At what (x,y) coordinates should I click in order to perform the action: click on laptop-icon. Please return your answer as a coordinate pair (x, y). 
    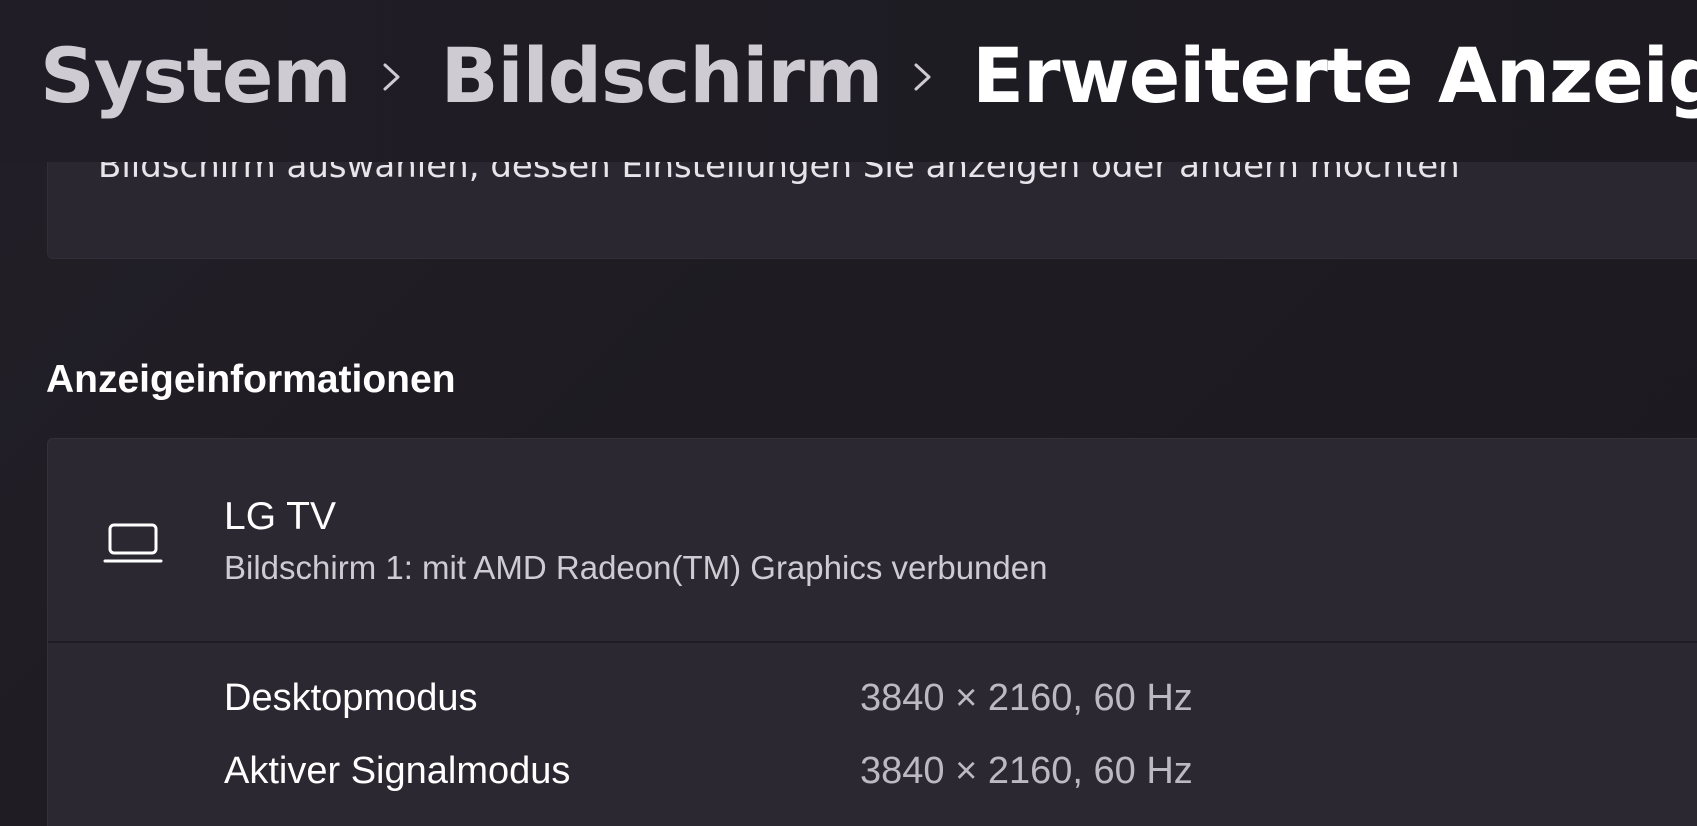
    Looking at the image, I should click on (133, 543).